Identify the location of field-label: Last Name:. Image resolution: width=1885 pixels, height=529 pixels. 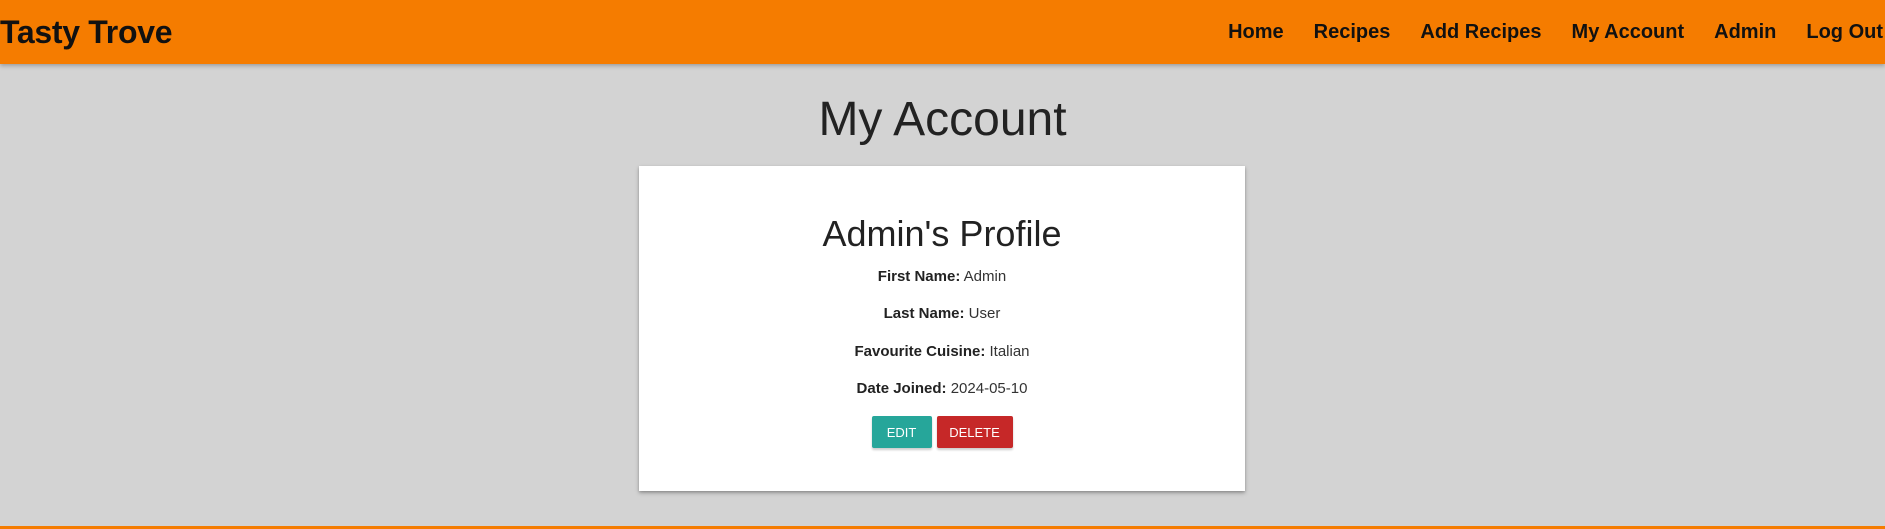
(924, 313).